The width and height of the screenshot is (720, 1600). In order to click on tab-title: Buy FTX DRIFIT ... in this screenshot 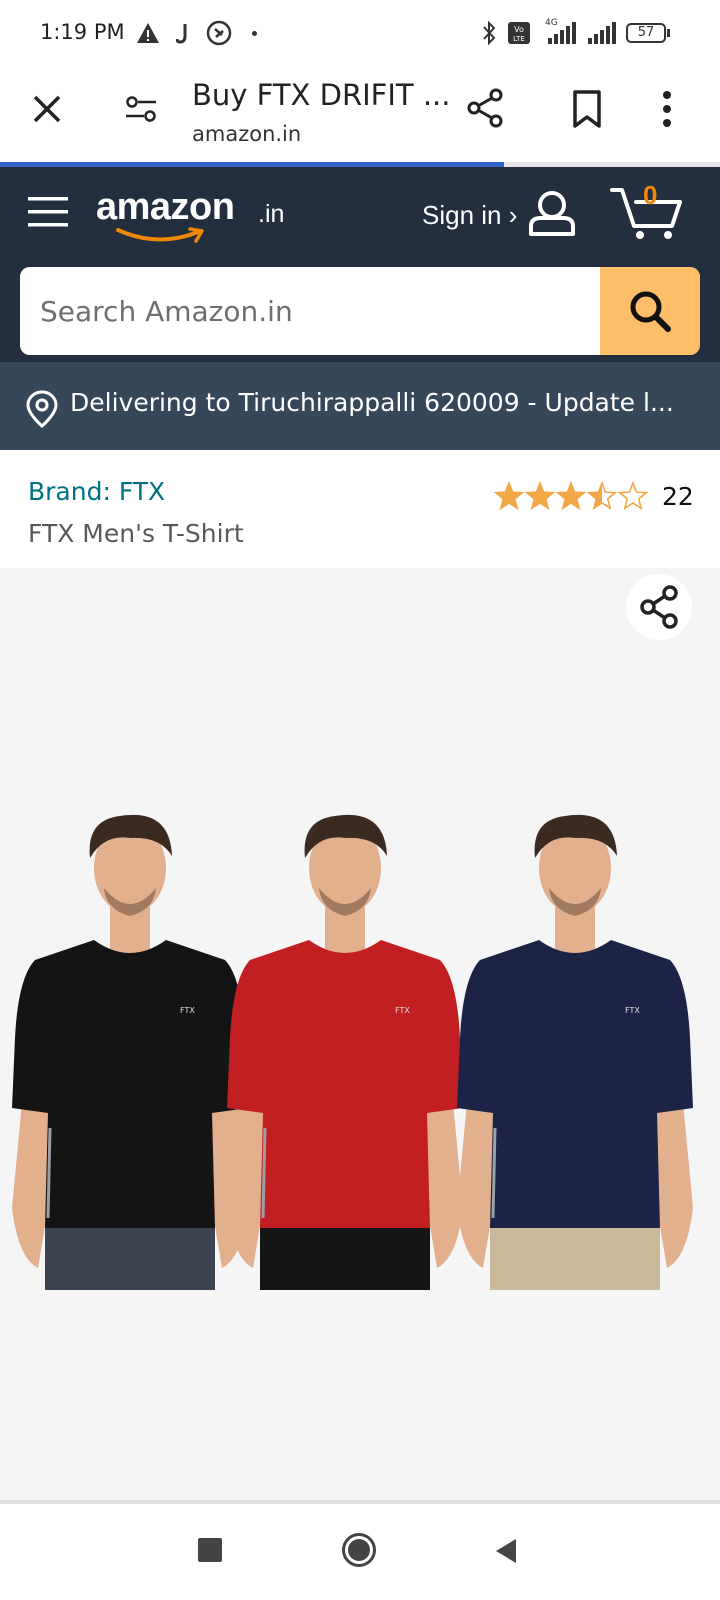, I will do `click(321, 95)`.